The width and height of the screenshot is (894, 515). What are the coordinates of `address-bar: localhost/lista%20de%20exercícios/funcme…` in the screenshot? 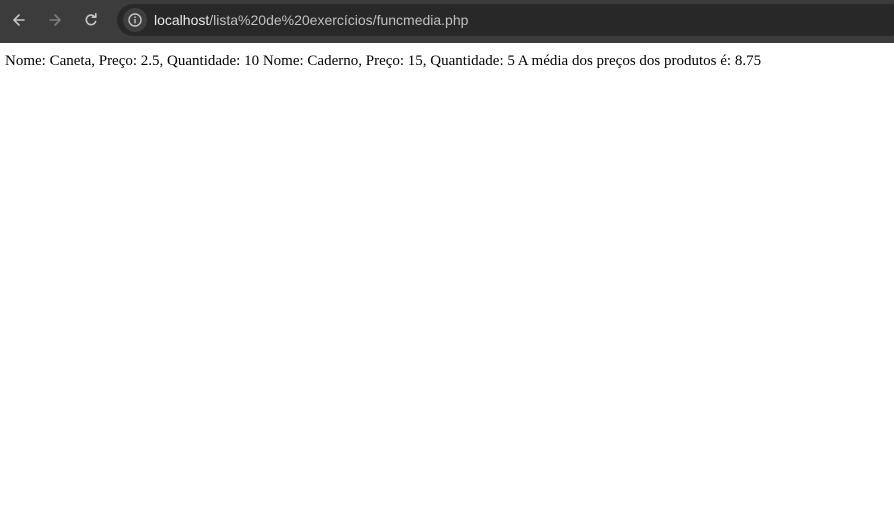 It's located at (505, 20).